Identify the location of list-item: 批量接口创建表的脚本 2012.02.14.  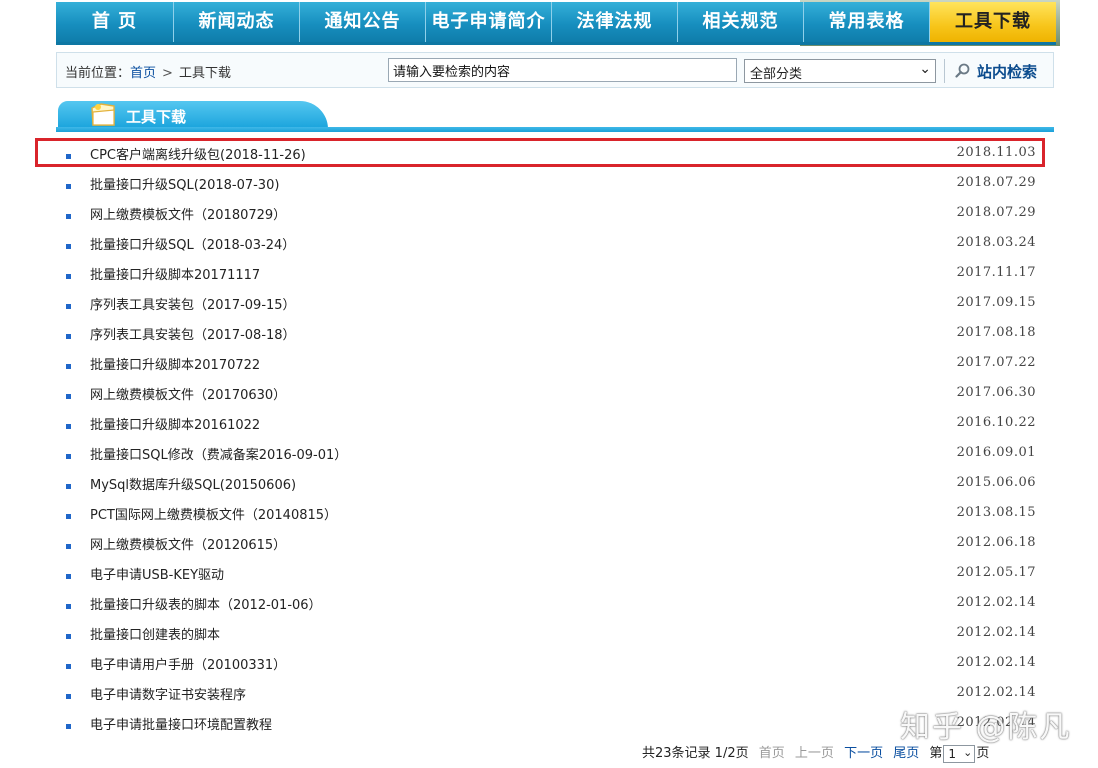
(549, 633).